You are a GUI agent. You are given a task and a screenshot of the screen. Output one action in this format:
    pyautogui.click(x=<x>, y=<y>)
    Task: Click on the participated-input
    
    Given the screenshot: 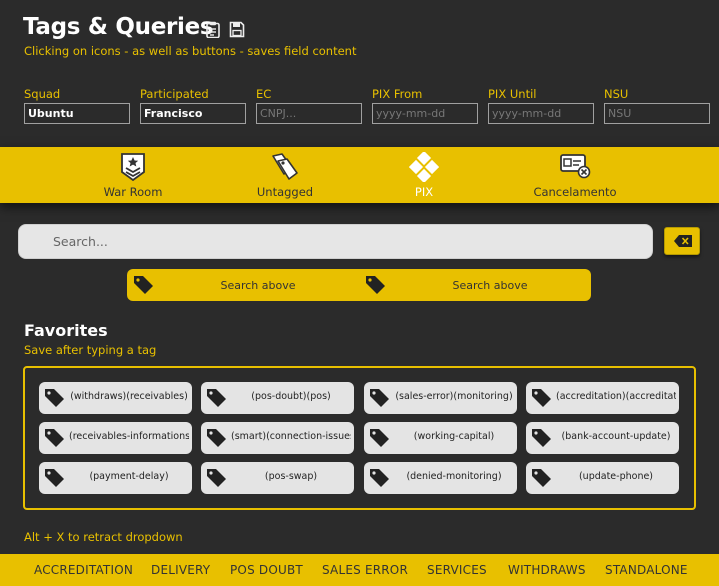 What is the action you would take?
    pyautogui.click(x=193, y=113)
    